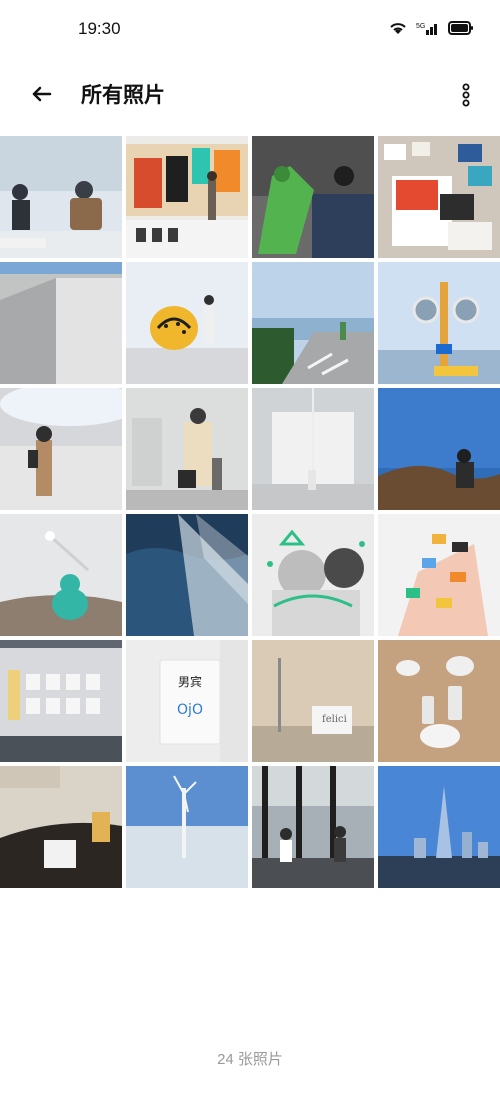  Describe the element at coordinates (250, 95) in the screenshot. I see `app-bar: 所有照片` at that location.